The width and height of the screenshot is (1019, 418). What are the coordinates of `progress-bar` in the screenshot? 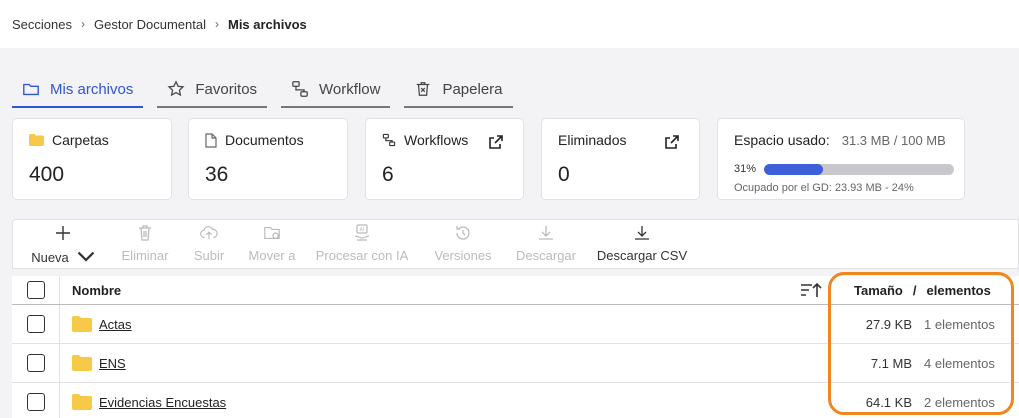 It's located at (859, 169).